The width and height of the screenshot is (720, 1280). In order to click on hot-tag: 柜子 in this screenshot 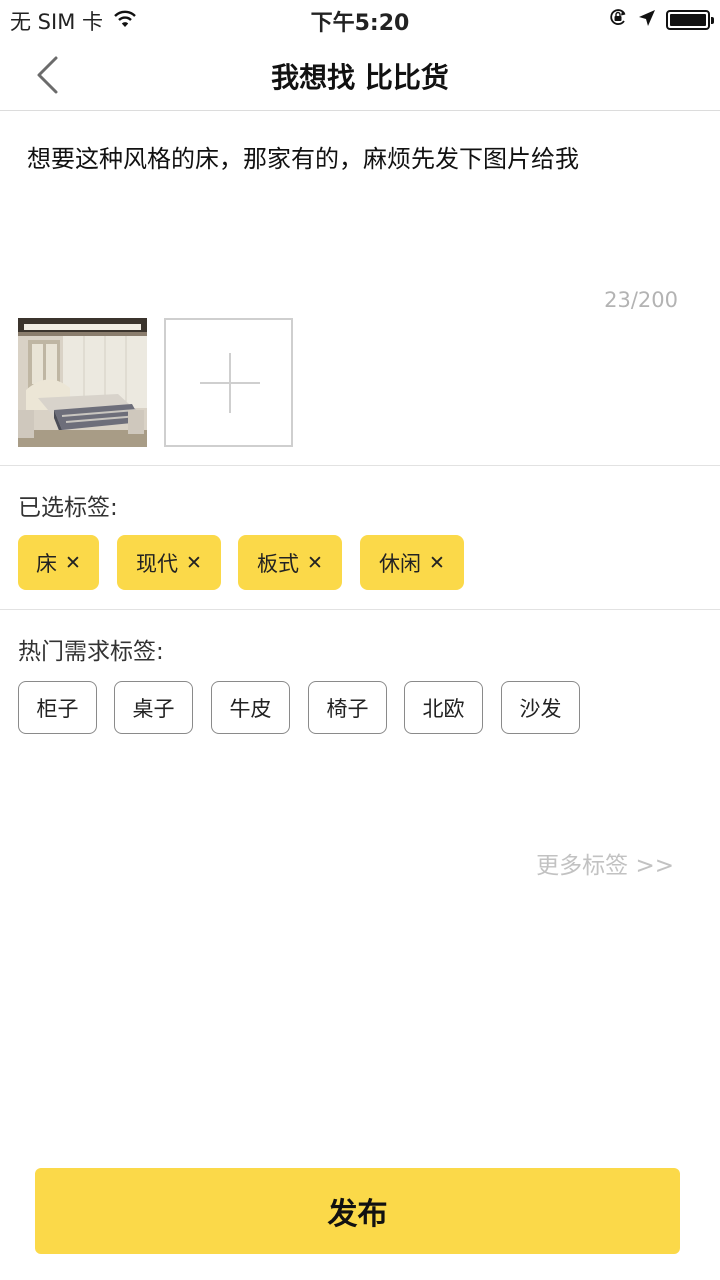, I will do `click(57, 707)`.